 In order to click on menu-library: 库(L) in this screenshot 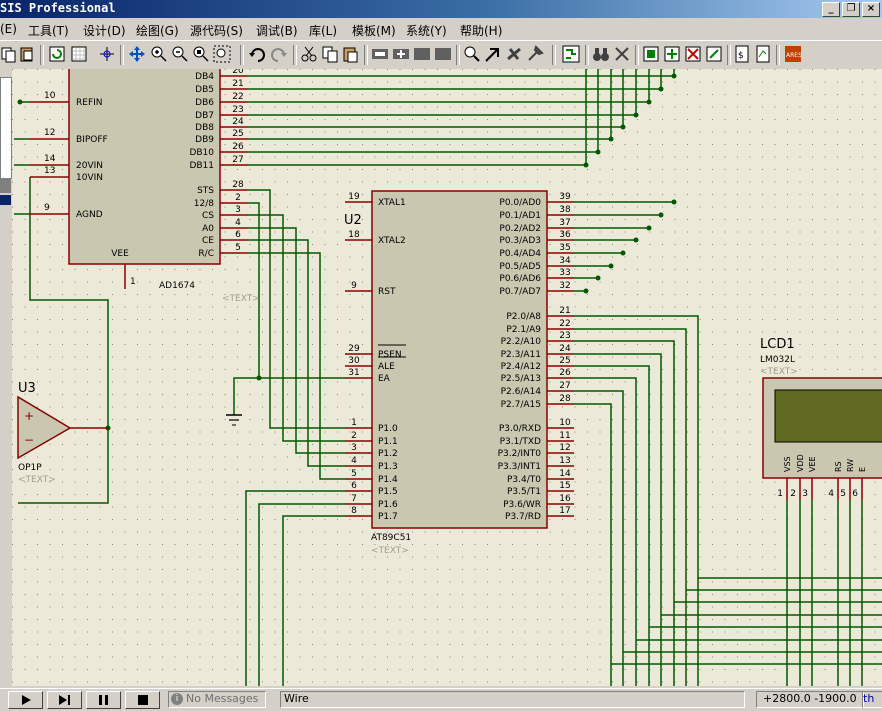, I will do `click(323, 30)`.